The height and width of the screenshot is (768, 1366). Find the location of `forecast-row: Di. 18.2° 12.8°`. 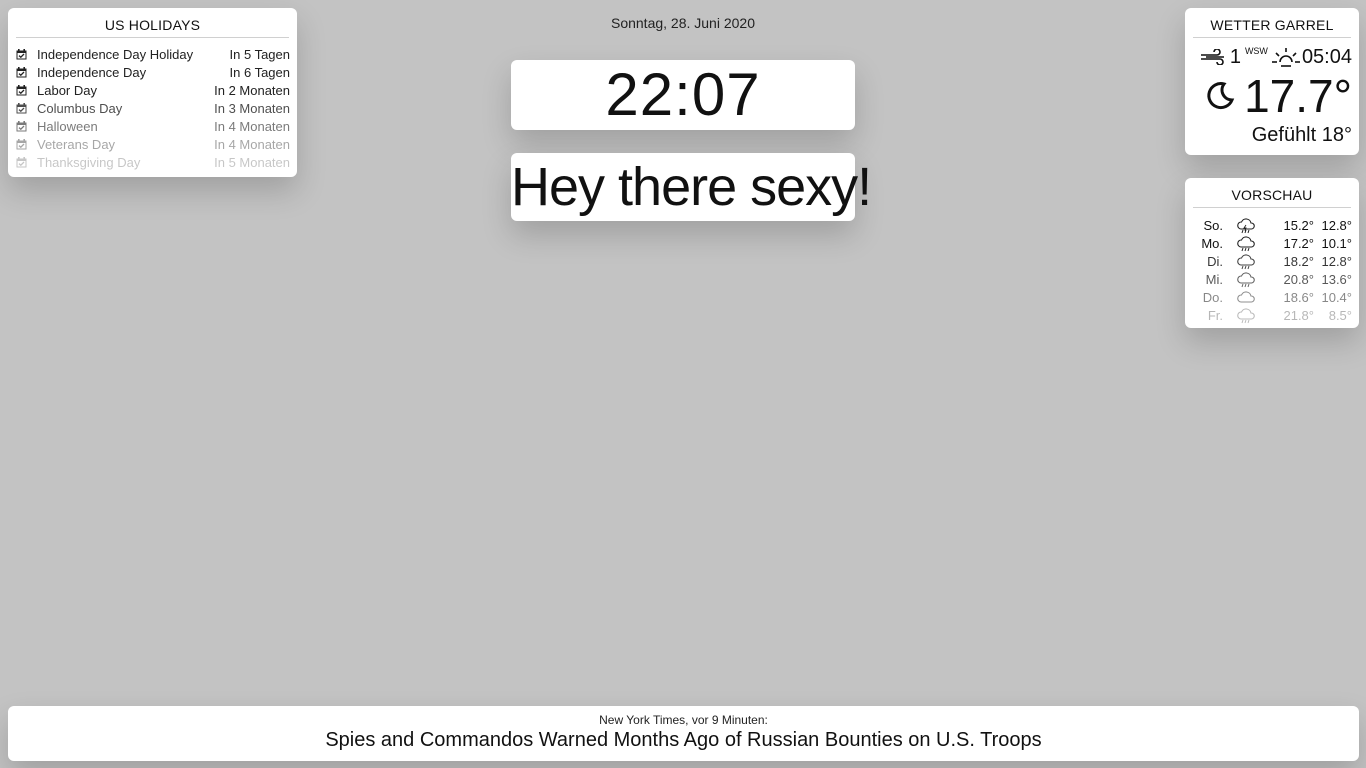

forecast-row: Di. 18.2° 12.8° is located at coordinates (1272, 261).